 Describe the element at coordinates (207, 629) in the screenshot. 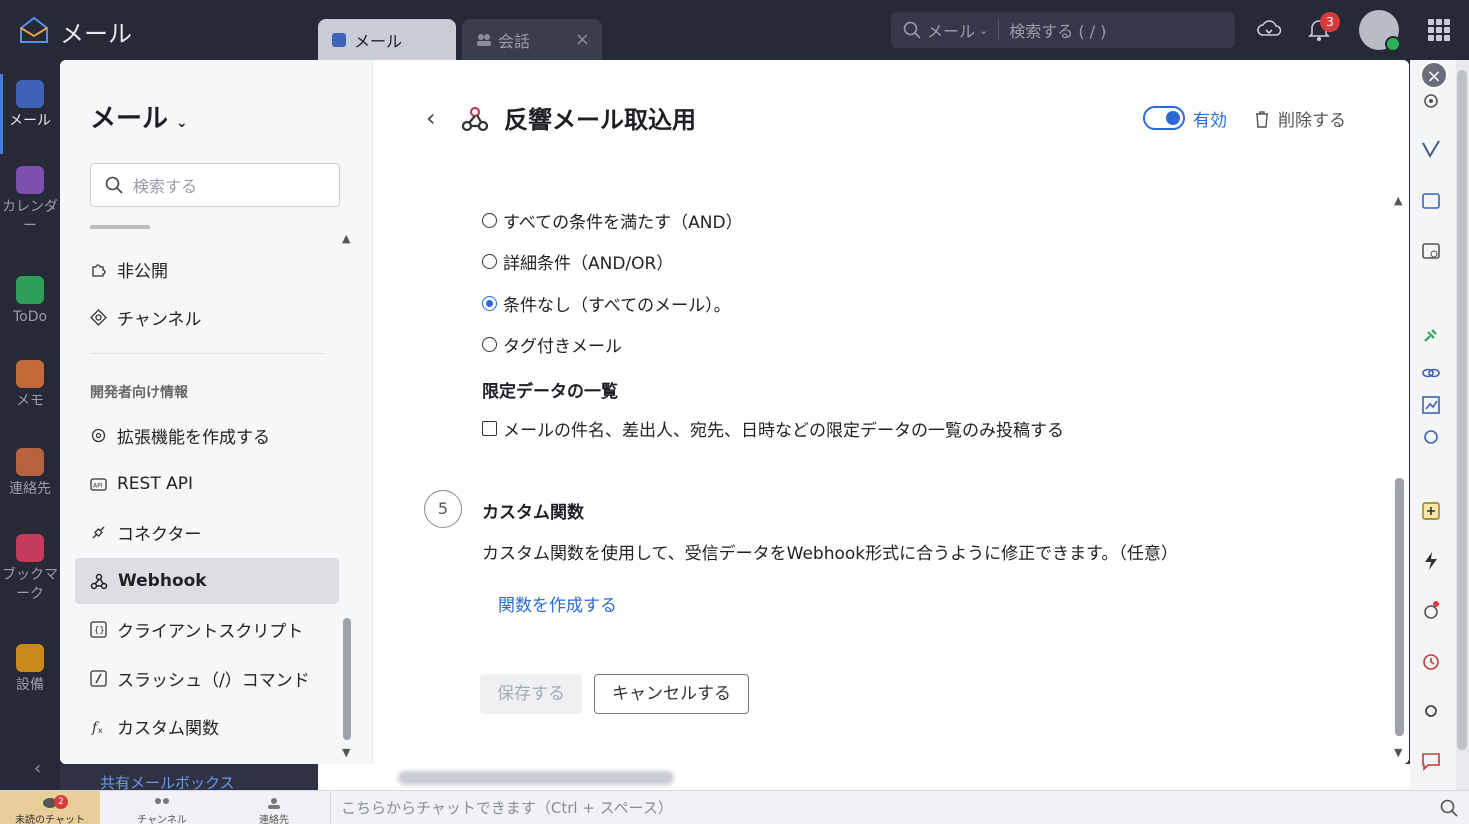

I see `sidebar-item-client-script: {} クライアントスクリプト` at that location.